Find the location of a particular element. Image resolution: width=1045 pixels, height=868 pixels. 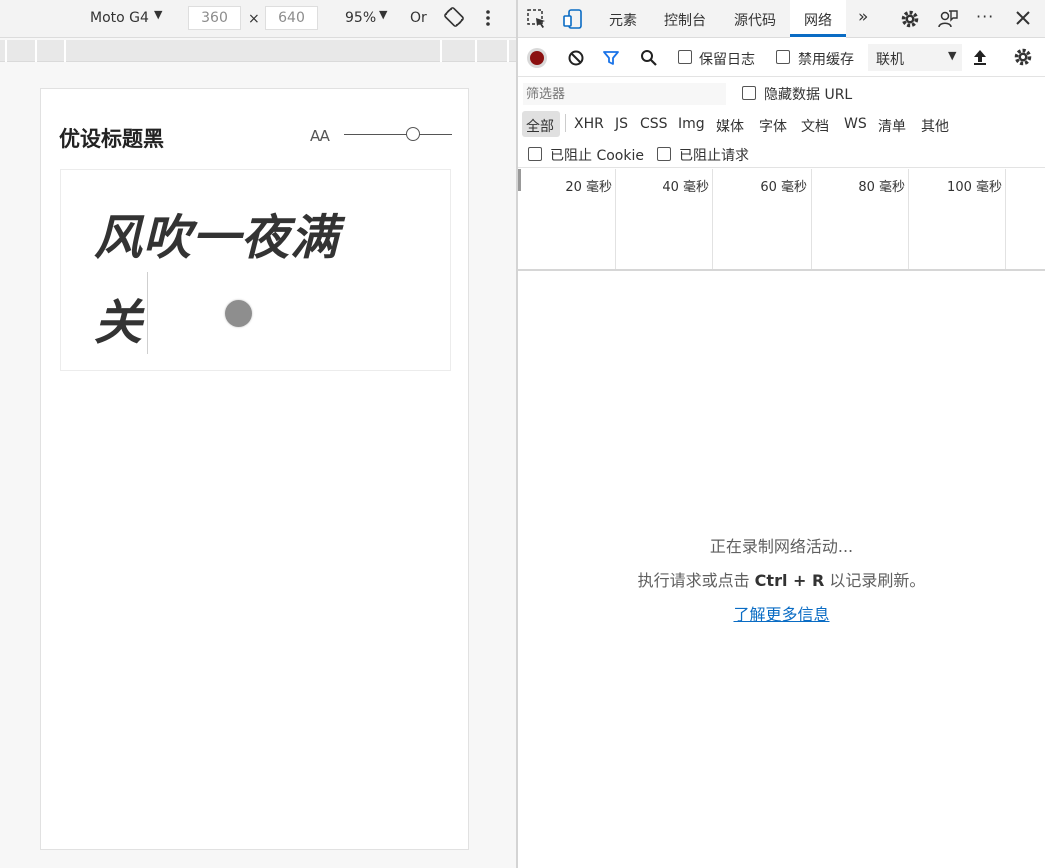

close-devtools-icon is located at coordinates (1023, 20).